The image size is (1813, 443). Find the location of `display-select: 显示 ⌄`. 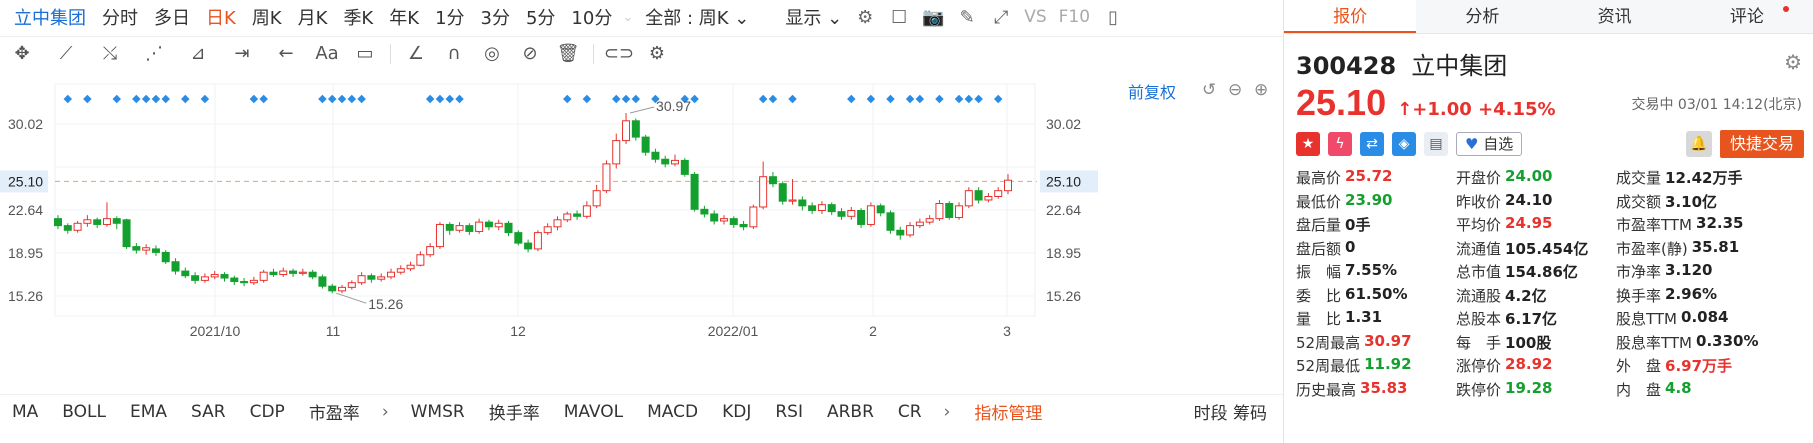

display-select: 显示 ⌄ is located at coordinates (811, 17).